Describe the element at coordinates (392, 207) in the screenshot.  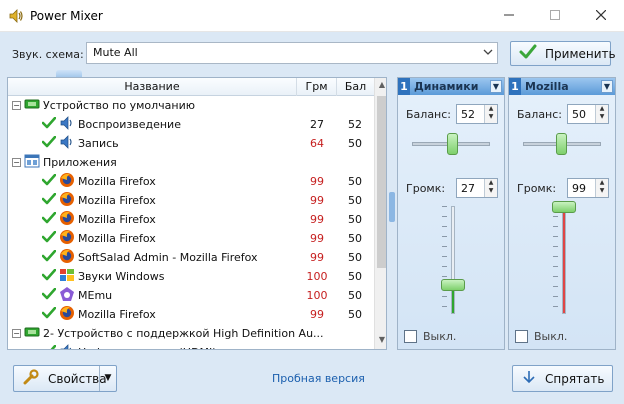
I see `panel-splitter` at that location.